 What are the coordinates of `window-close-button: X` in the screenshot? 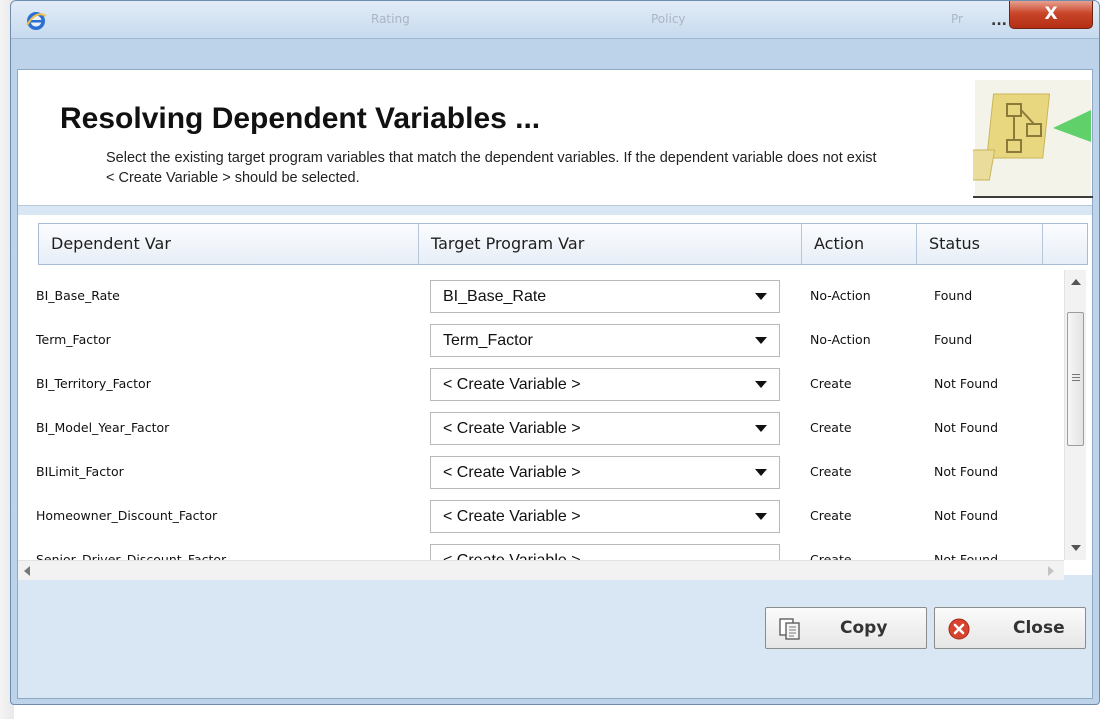 It's located at (1051, 15).